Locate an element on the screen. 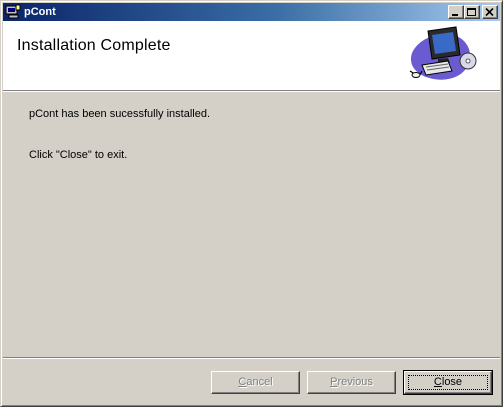 The image size is (503, 407). title-bar: pCont is located at coordinates (251, 12).